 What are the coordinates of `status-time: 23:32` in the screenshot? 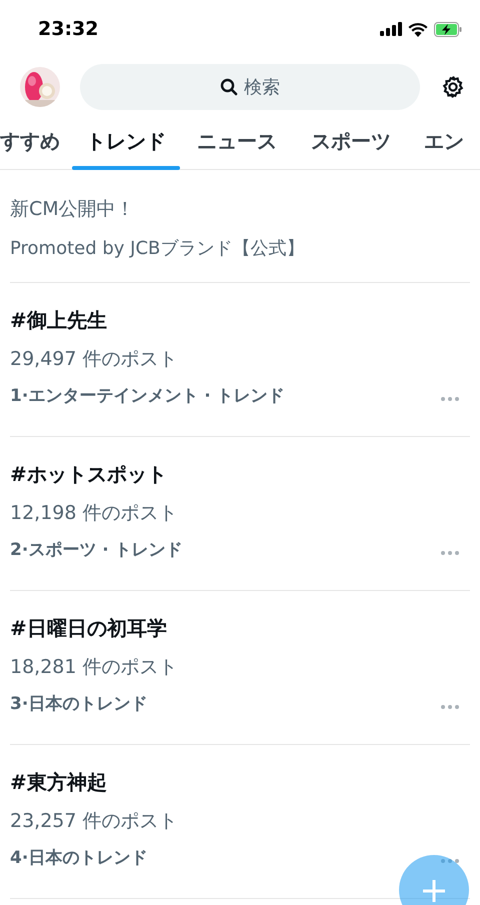 It's located at (68, 29).